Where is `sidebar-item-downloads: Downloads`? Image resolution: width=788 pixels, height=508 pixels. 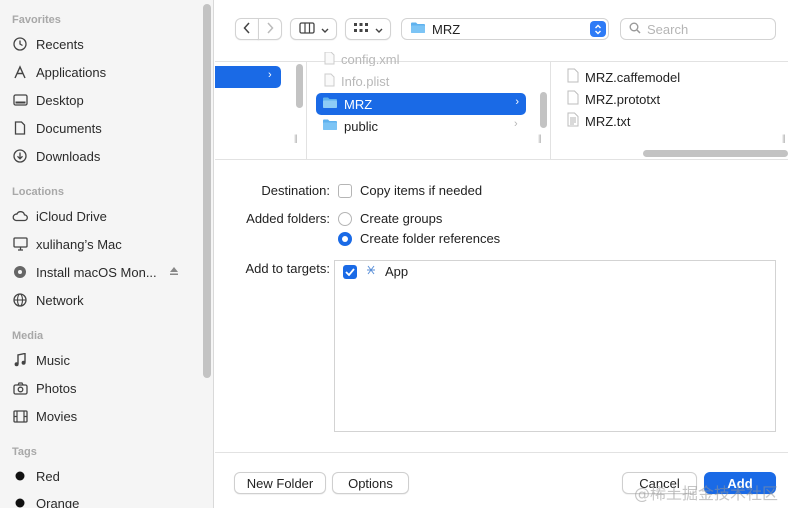 sidebar-item-downloads: Downloads is located at coordinates (56, 156).